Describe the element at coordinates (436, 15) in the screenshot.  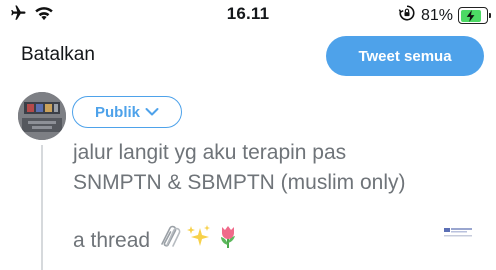
I see `battery-percent: 81%` at that location.